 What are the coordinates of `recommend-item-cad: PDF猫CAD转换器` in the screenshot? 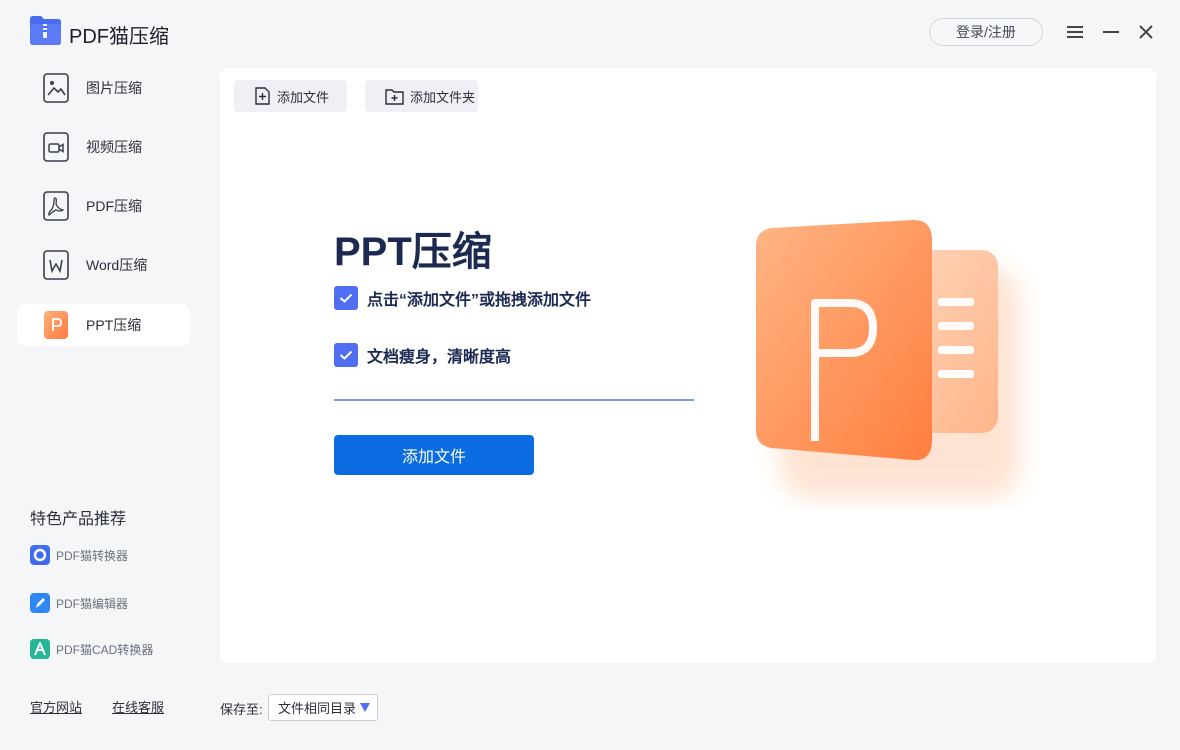 It's located at (91, 649).